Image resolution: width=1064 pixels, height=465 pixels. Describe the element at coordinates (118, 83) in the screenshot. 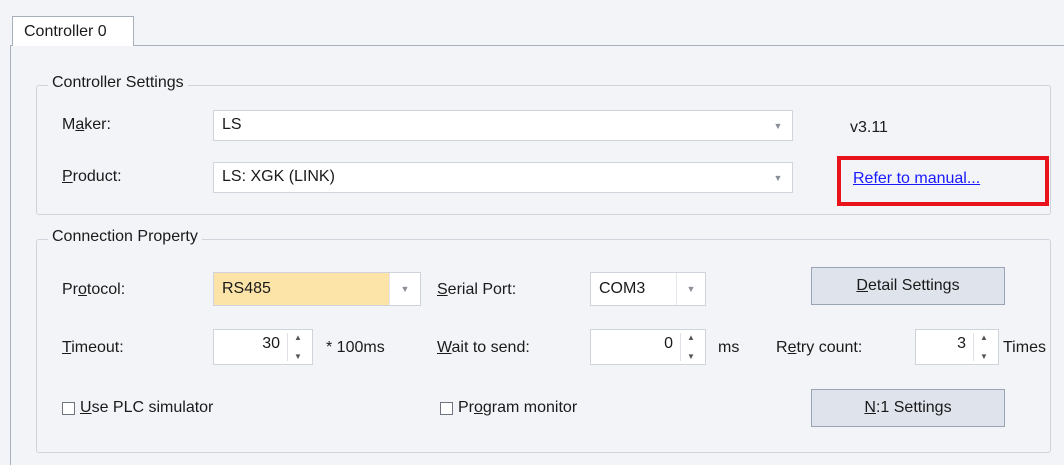

I see `controller-settings-title: Controller Settings` at that location.